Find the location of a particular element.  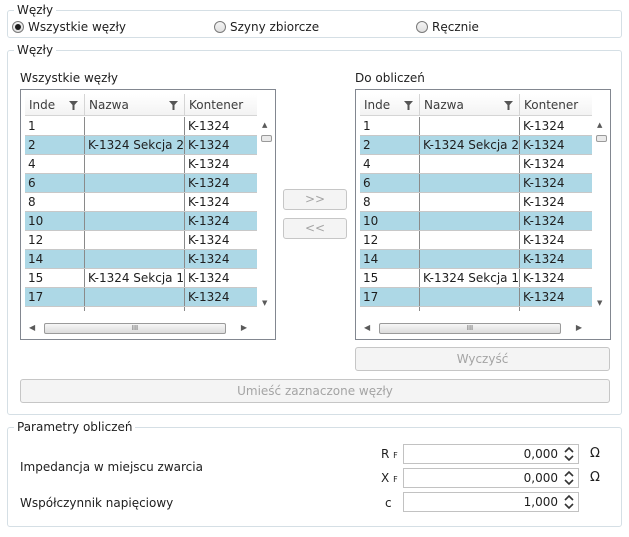

rf-unit: Ω is located at coordinates (595, 453).